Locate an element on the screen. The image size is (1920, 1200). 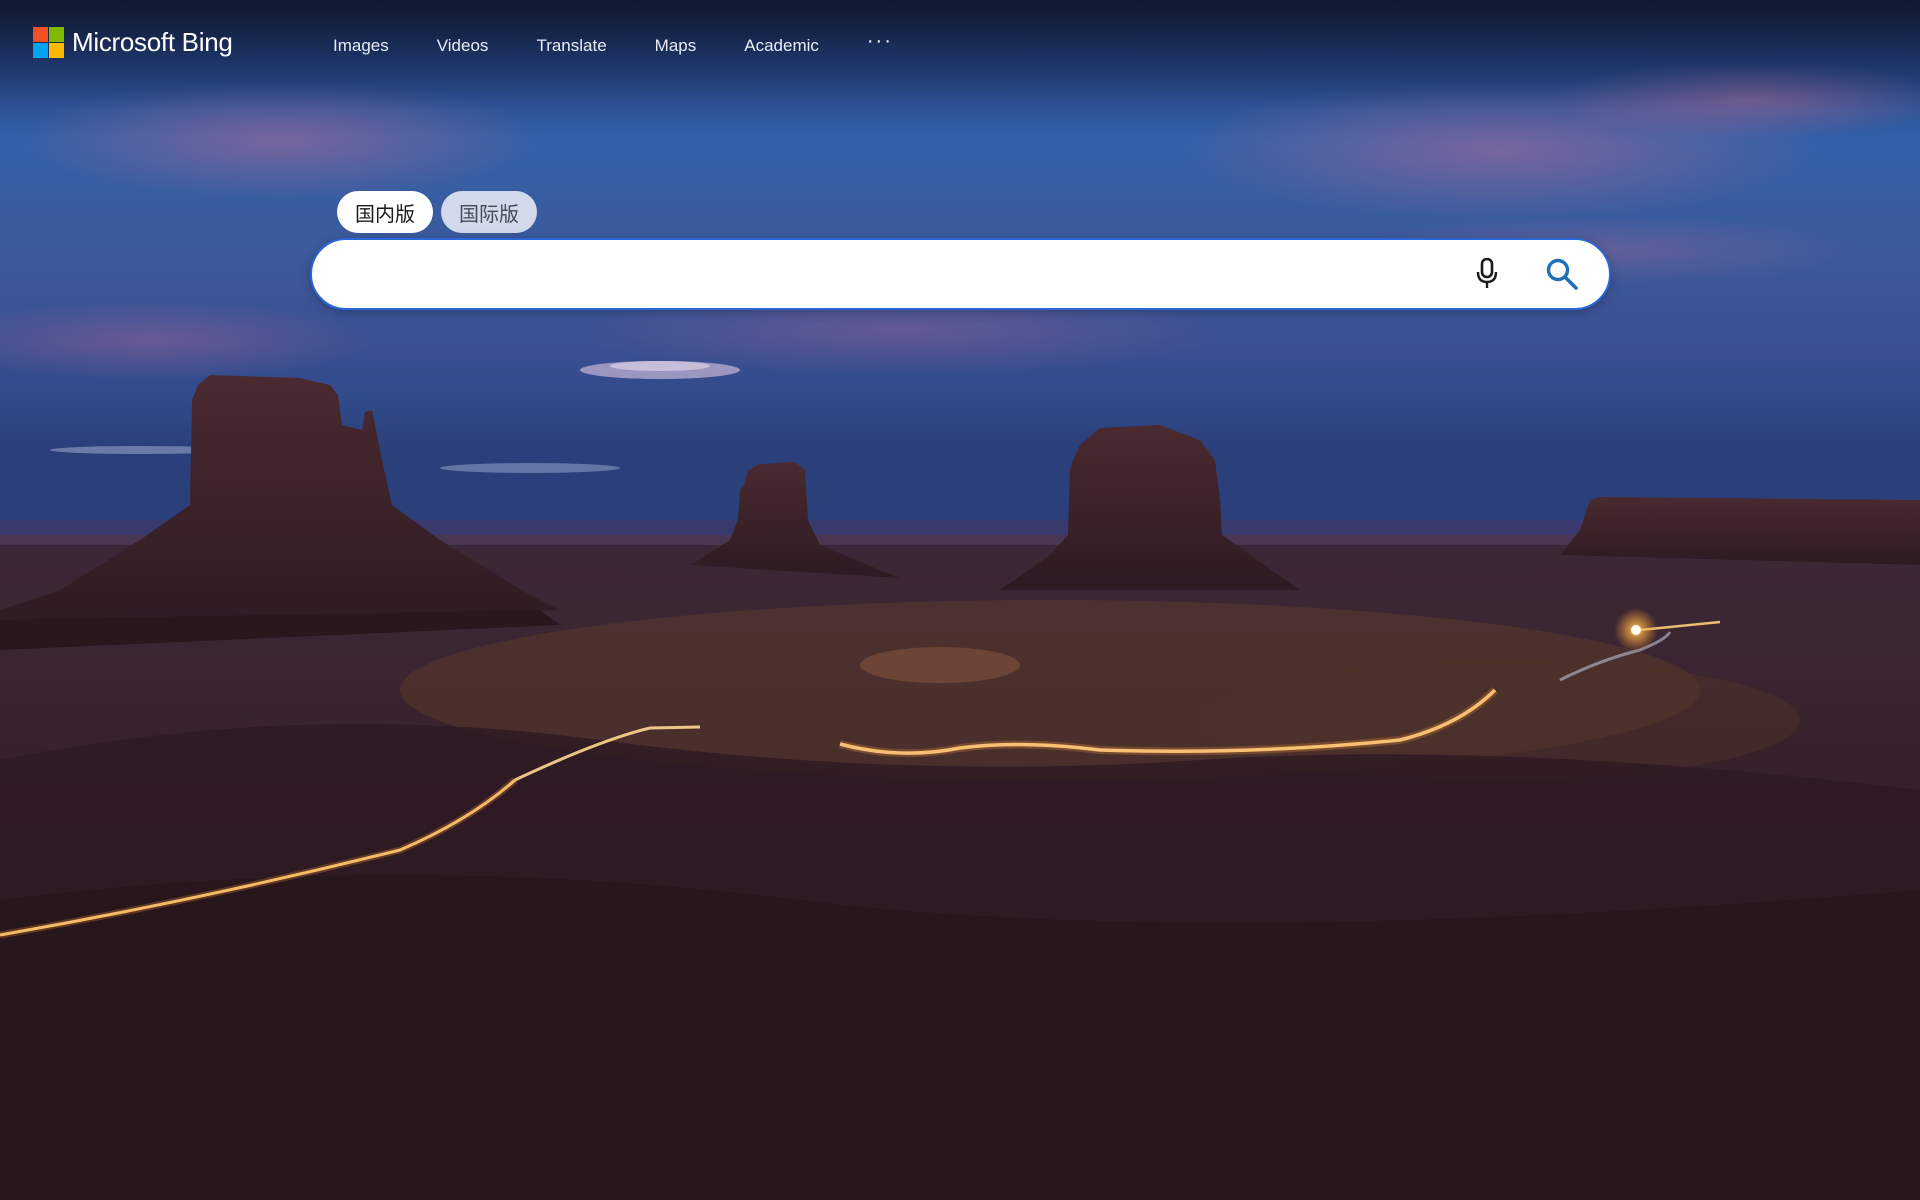
bing-logo: Microsoft Bing is located at coordinates (133, 42).